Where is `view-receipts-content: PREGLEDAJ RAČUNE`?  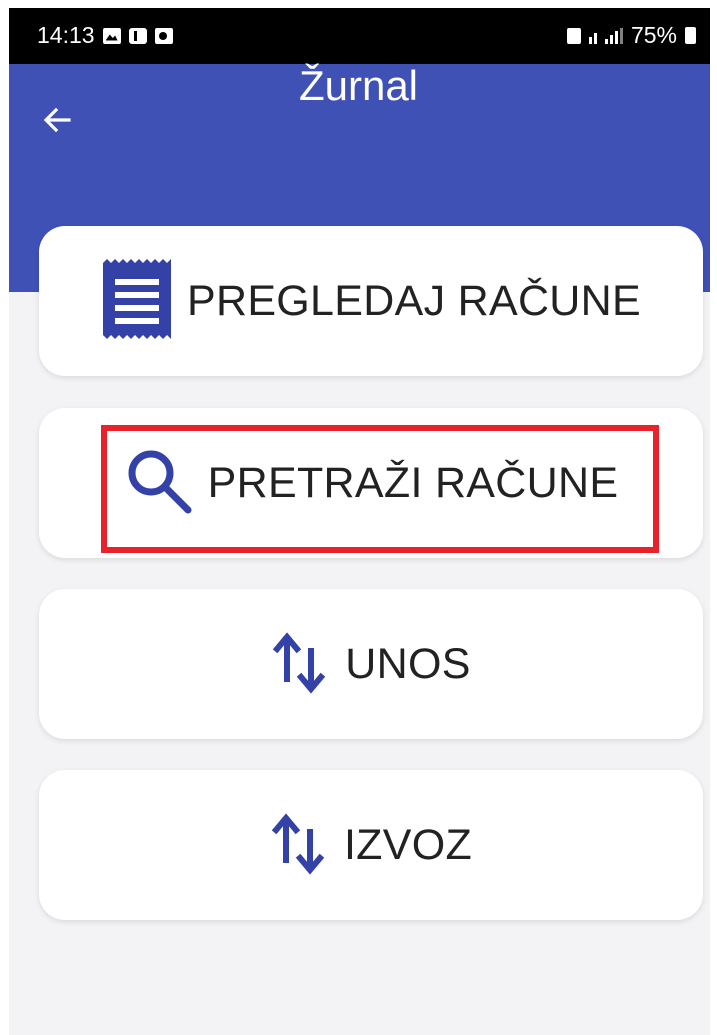
view-receipts-content: PREGLEDAJ RAČUNE is located at coordinates (371, 301).